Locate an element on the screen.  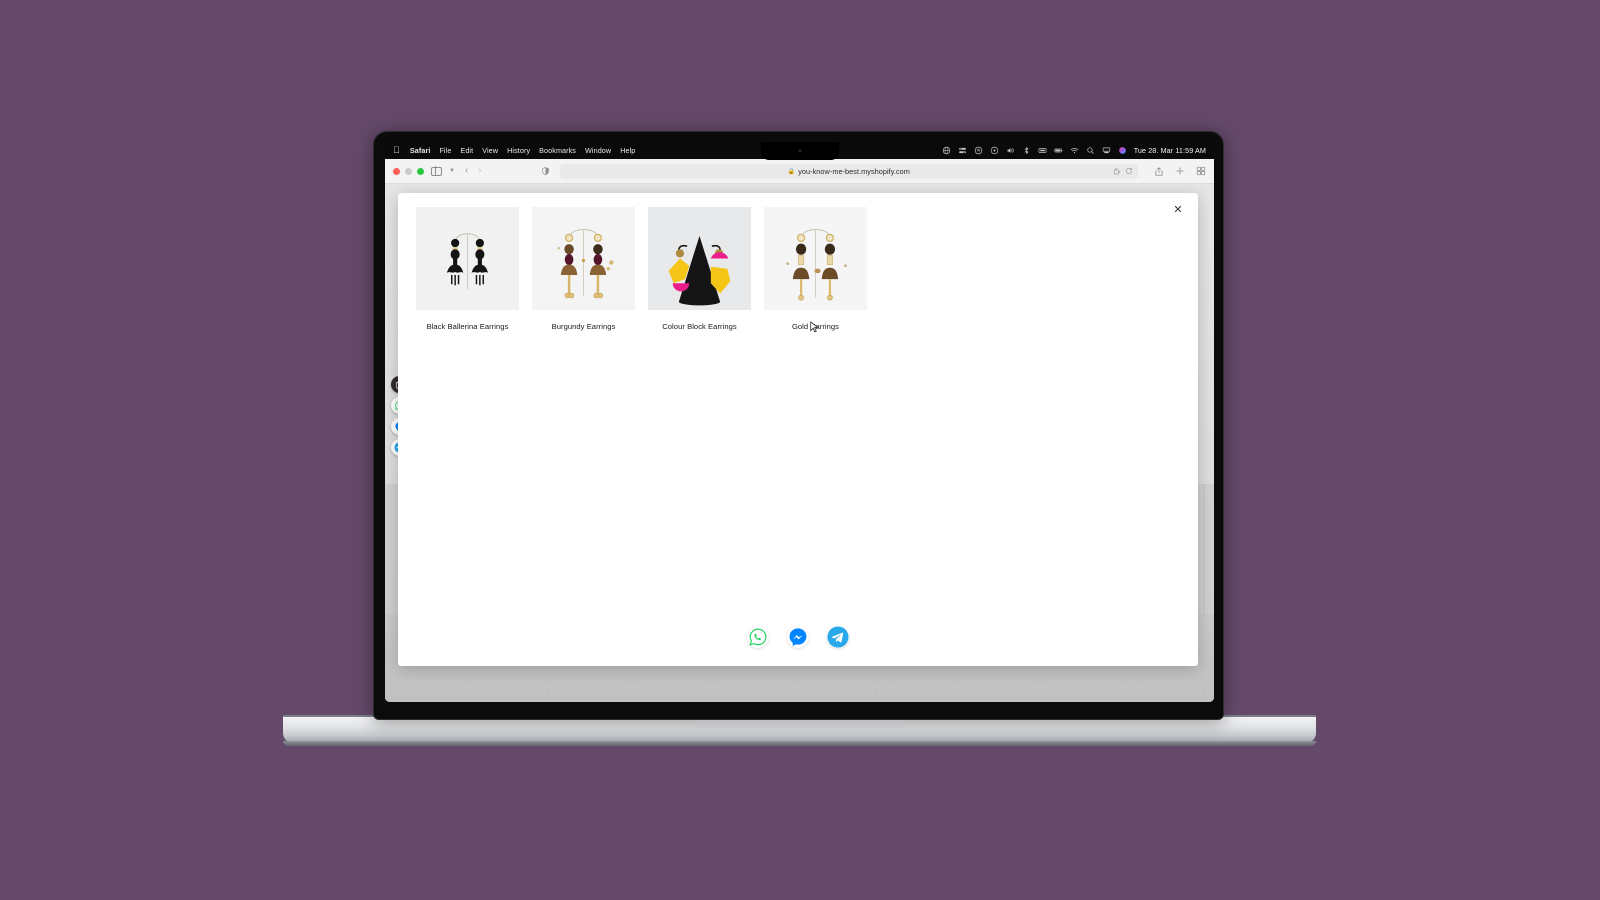
colour-block-earrings-image is located at coordinates (699, 258).